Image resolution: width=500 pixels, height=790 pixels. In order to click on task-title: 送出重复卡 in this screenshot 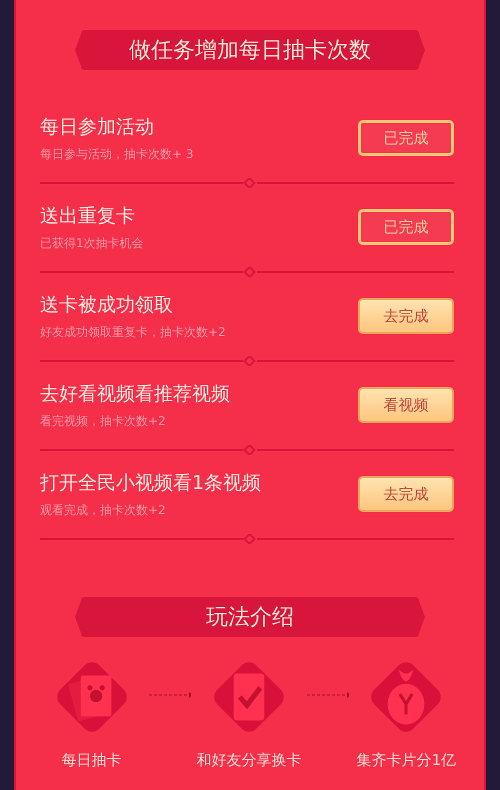, I will do `click(88, 216)`.